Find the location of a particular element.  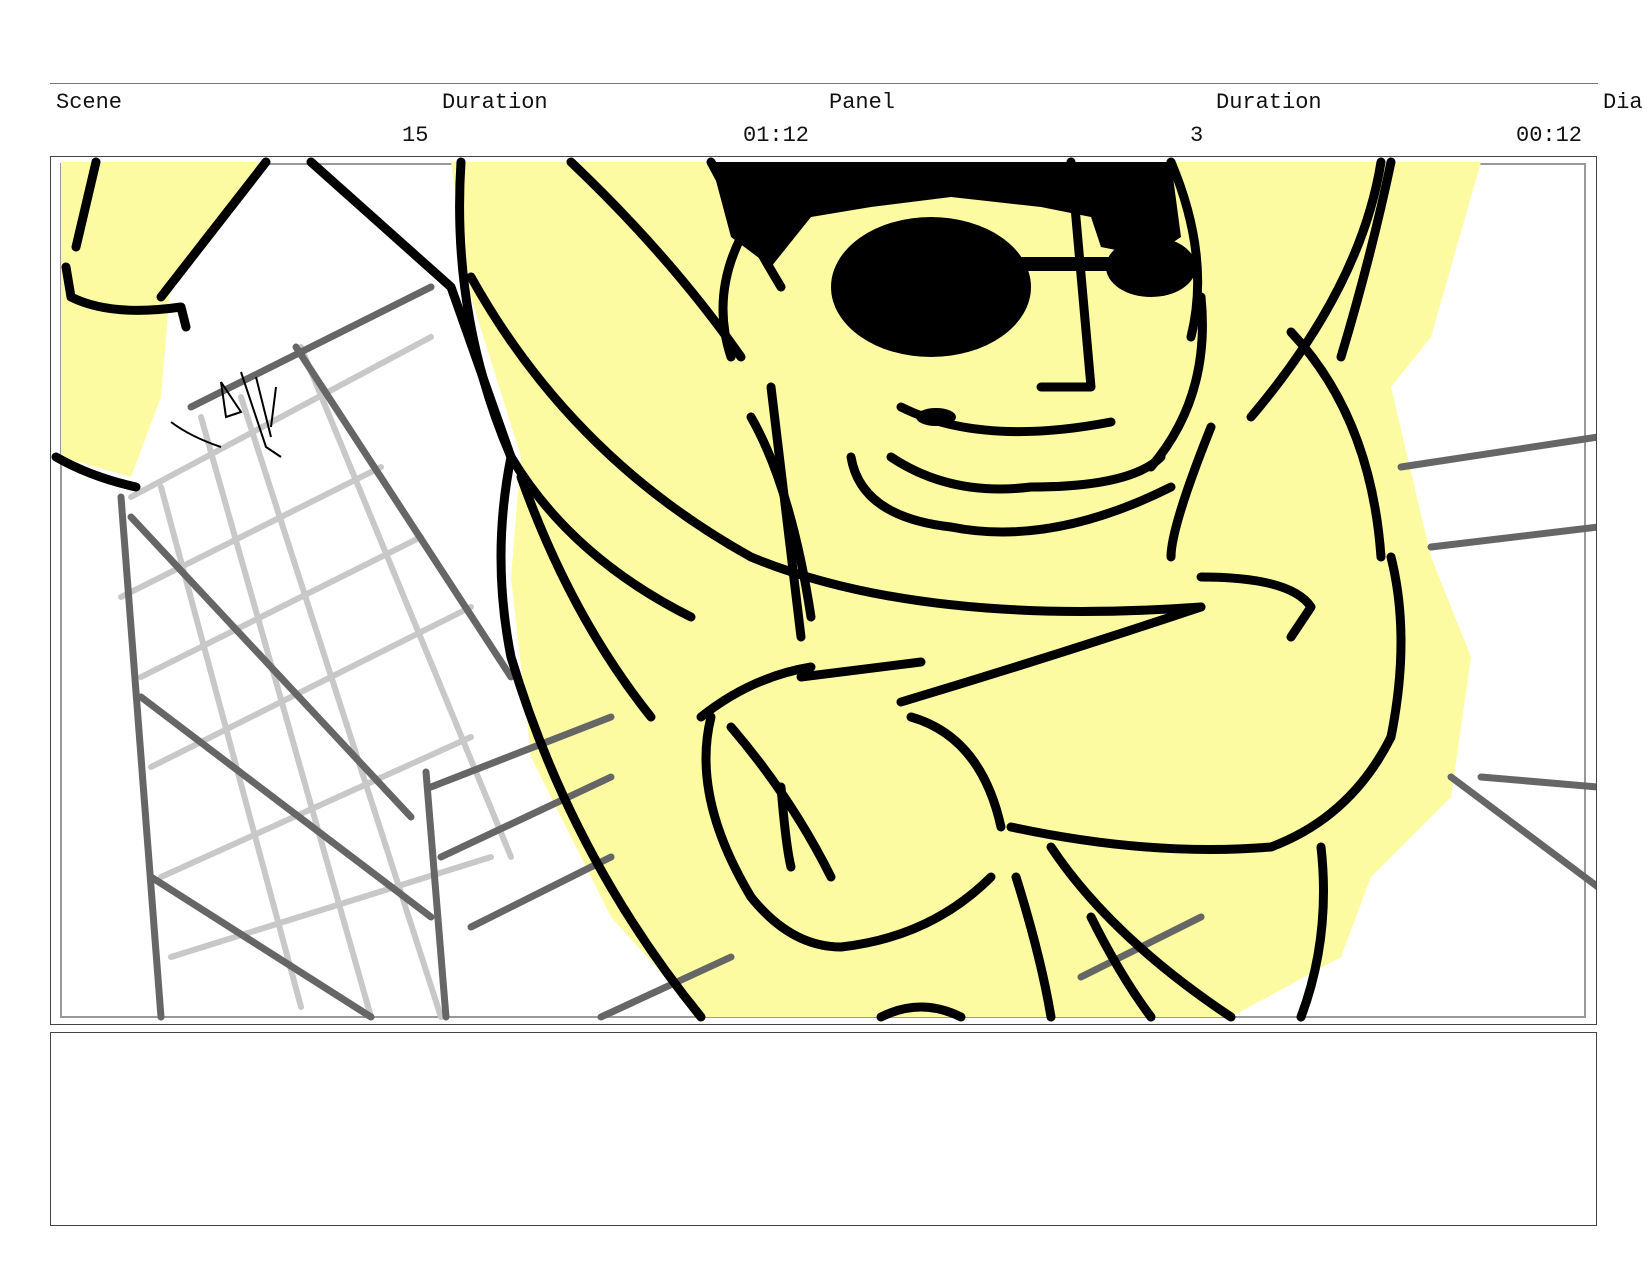

panel-duration-label: Duration is located at coordinates (1269, 102).